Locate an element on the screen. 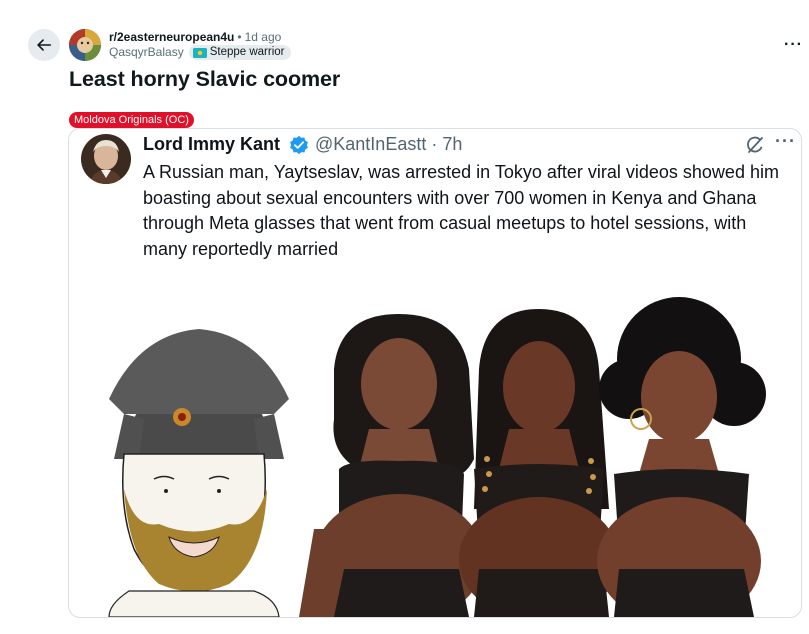 The image size is (809, 634). grok-icon is located at coordinates (755, 145).